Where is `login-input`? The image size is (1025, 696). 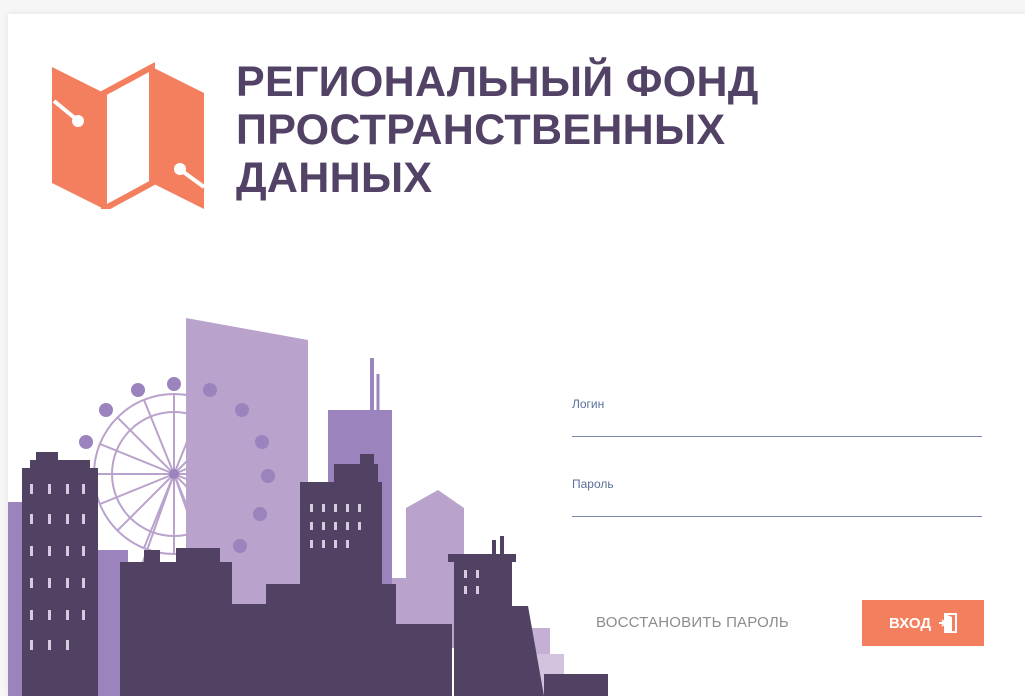
login-input is located at coordinates (777, 425).